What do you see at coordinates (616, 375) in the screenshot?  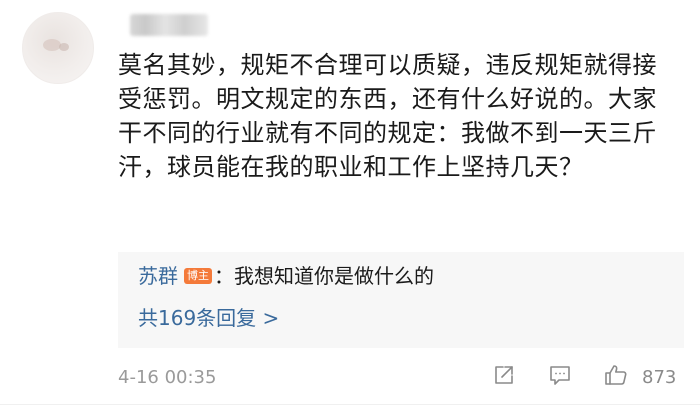 I see `thumbs-up-icon` at bounding box center [616, 375].